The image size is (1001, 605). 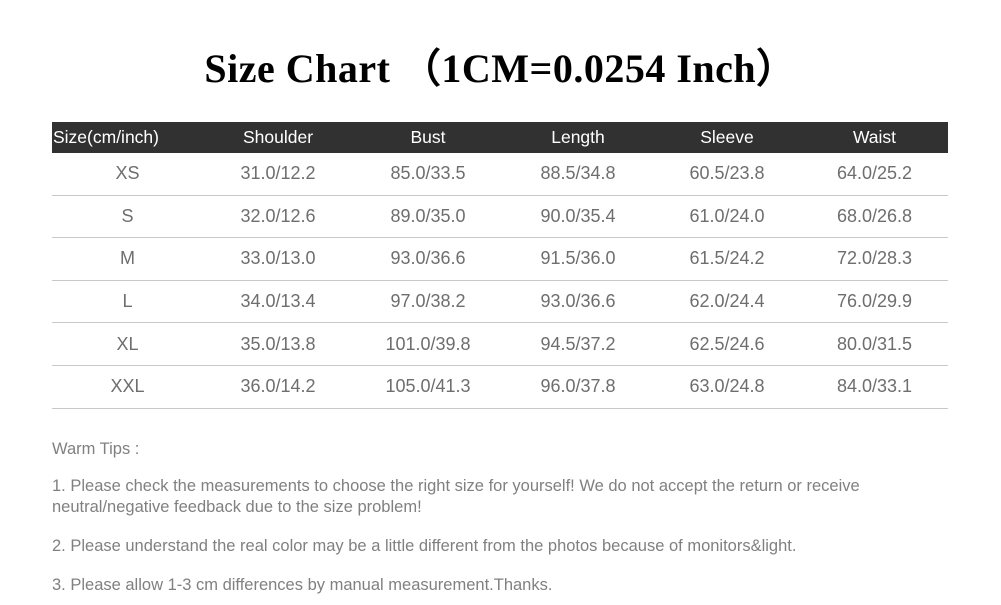 I want to click on column-header-sleeve: Sleeve, so click(x=727, y=137).